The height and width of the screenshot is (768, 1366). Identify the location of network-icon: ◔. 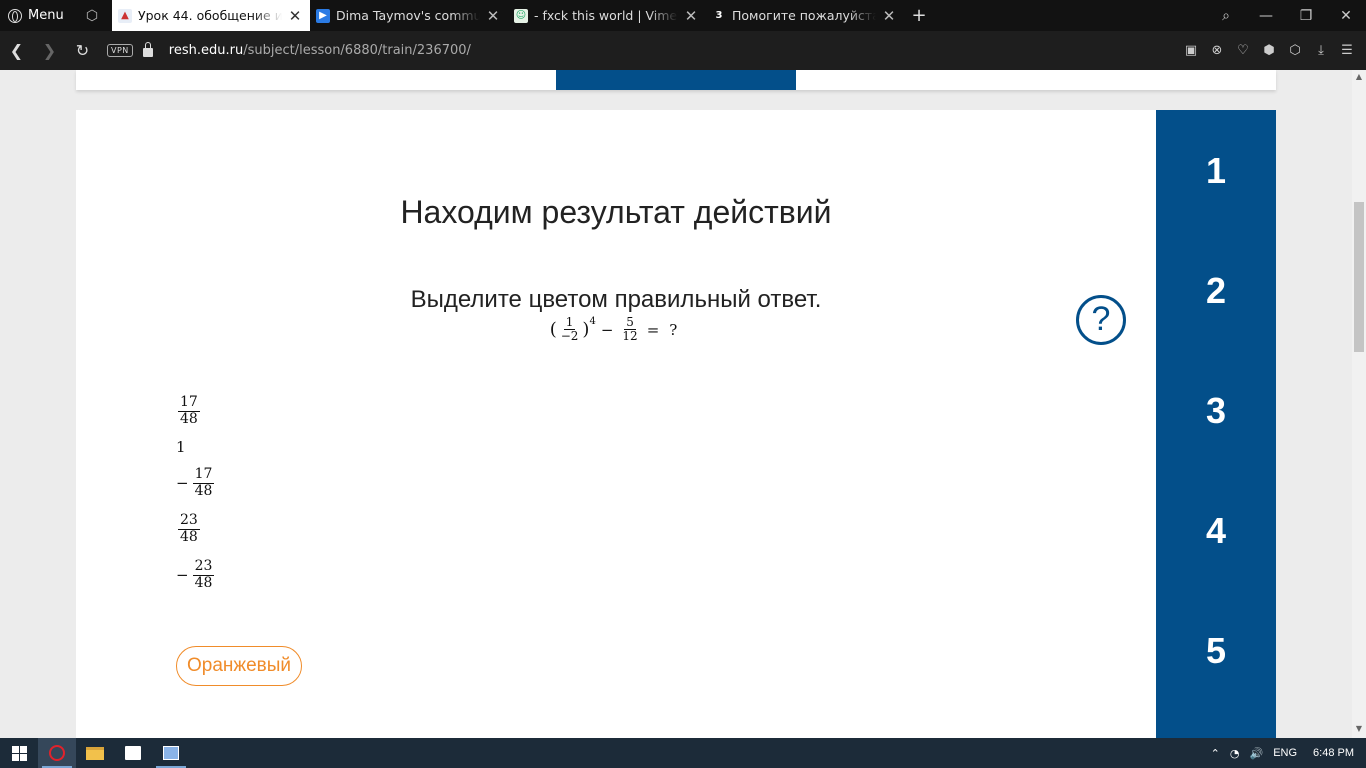
(1235, 753).